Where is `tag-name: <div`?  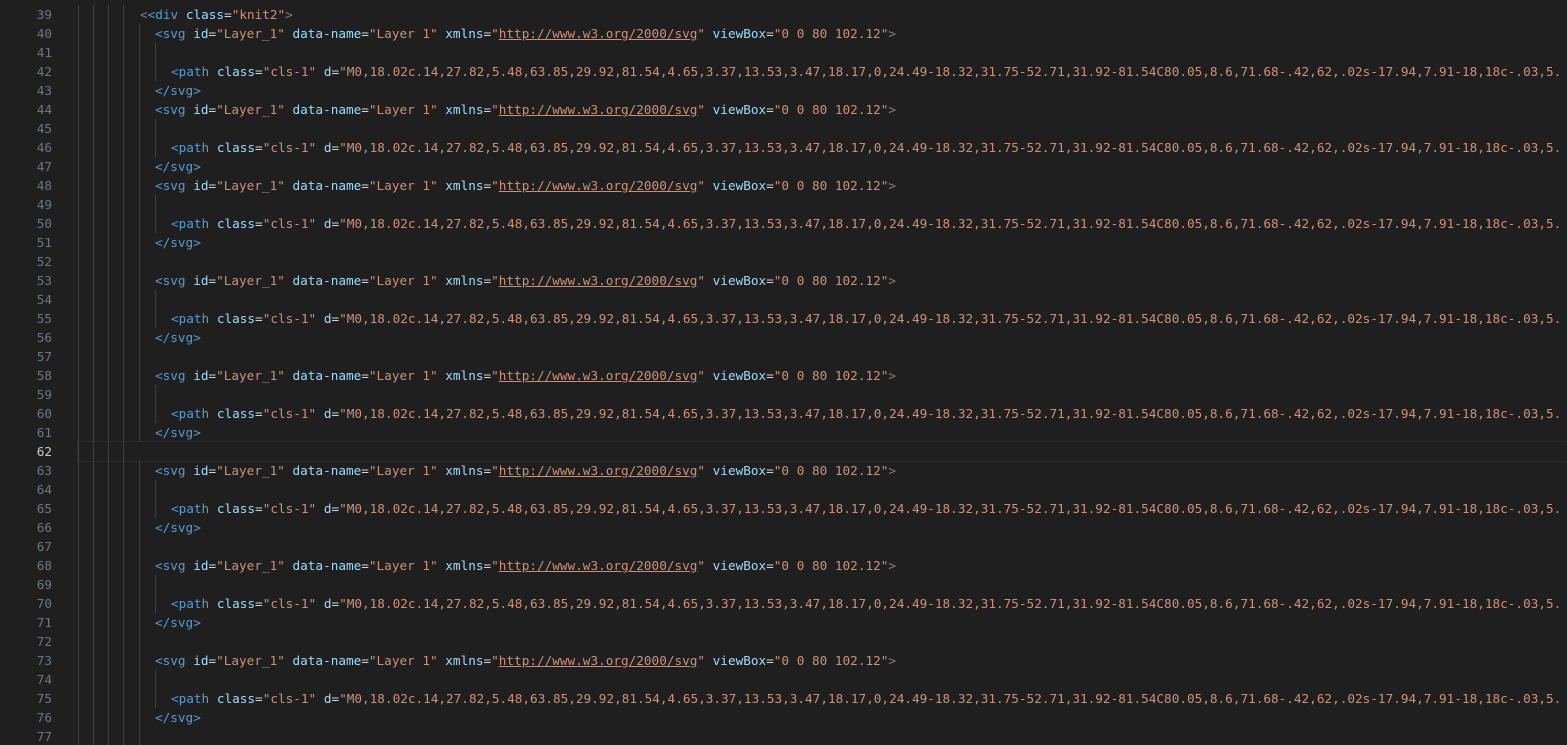 tag-name: <div is located at coordinates (163, 14).